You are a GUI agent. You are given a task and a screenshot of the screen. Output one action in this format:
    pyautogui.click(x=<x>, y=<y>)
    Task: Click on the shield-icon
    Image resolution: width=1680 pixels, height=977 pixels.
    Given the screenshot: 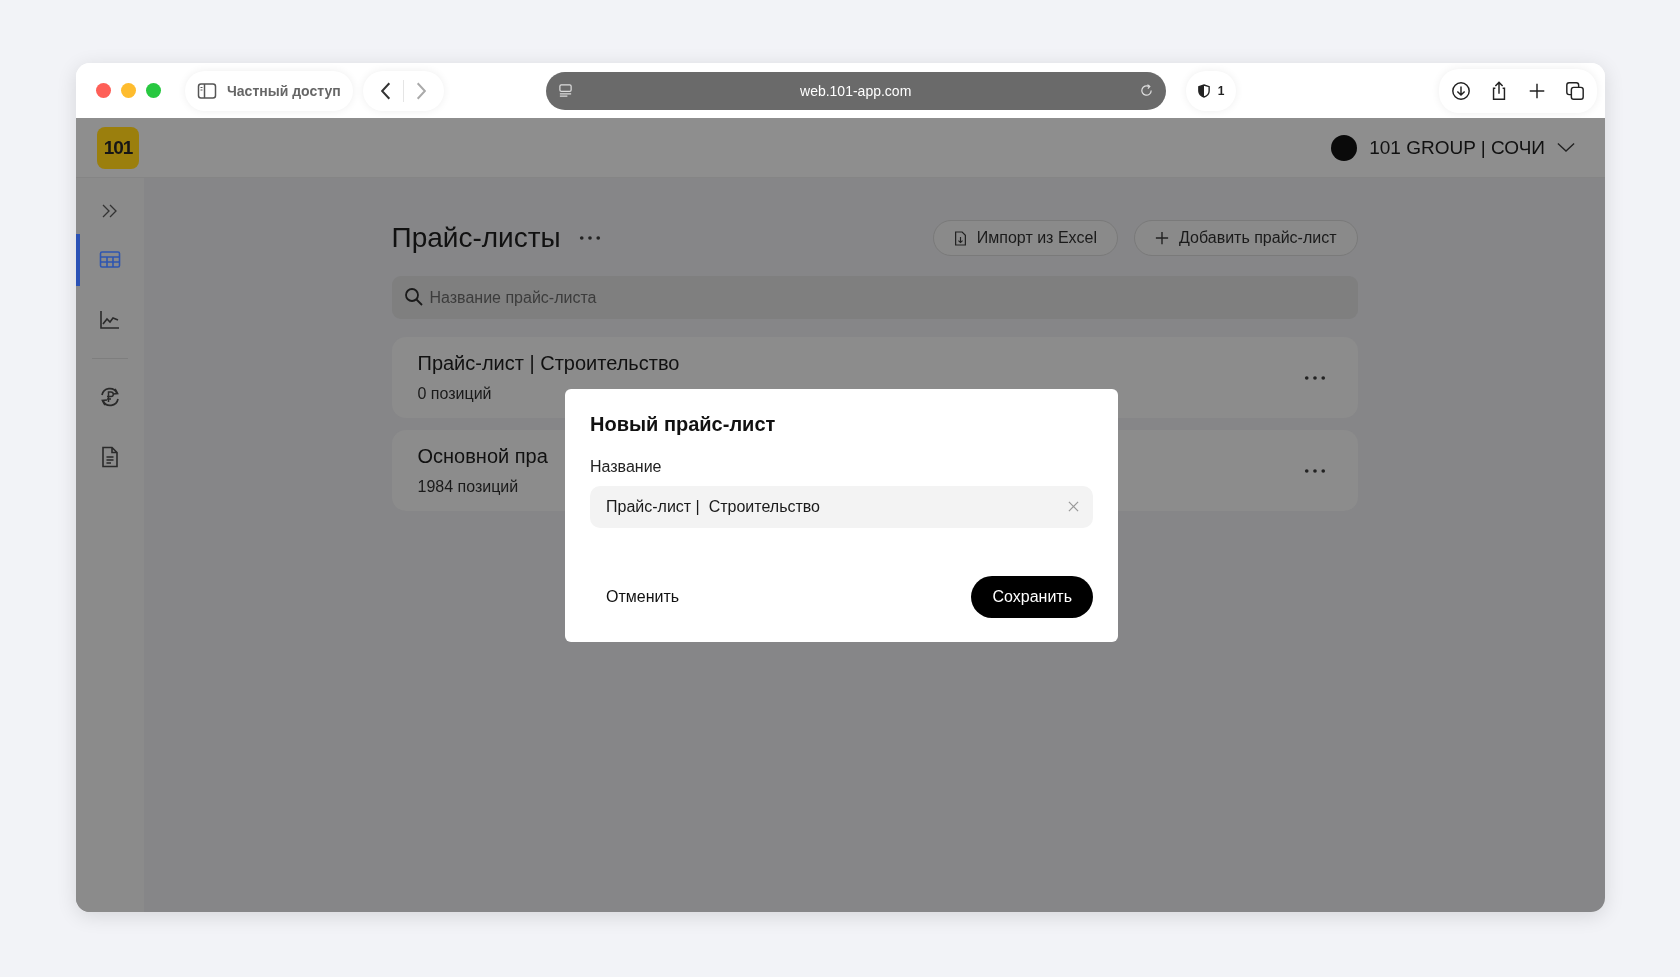 What is the action you would take?
    pyautogui.click(x=1203, y=90)
    